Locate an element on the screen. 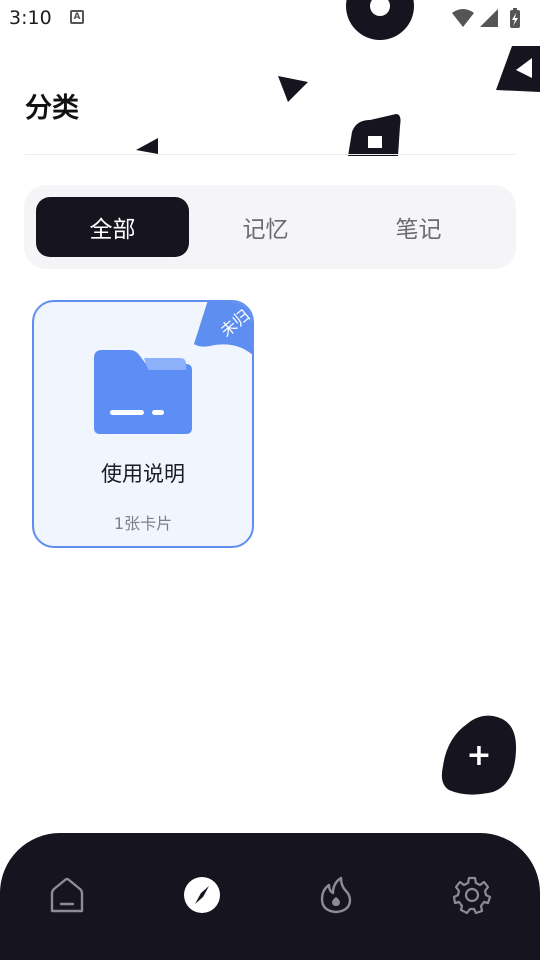 The width and height of the screenshot is (540, 960). nav-home is located at coordinates (67, 895).